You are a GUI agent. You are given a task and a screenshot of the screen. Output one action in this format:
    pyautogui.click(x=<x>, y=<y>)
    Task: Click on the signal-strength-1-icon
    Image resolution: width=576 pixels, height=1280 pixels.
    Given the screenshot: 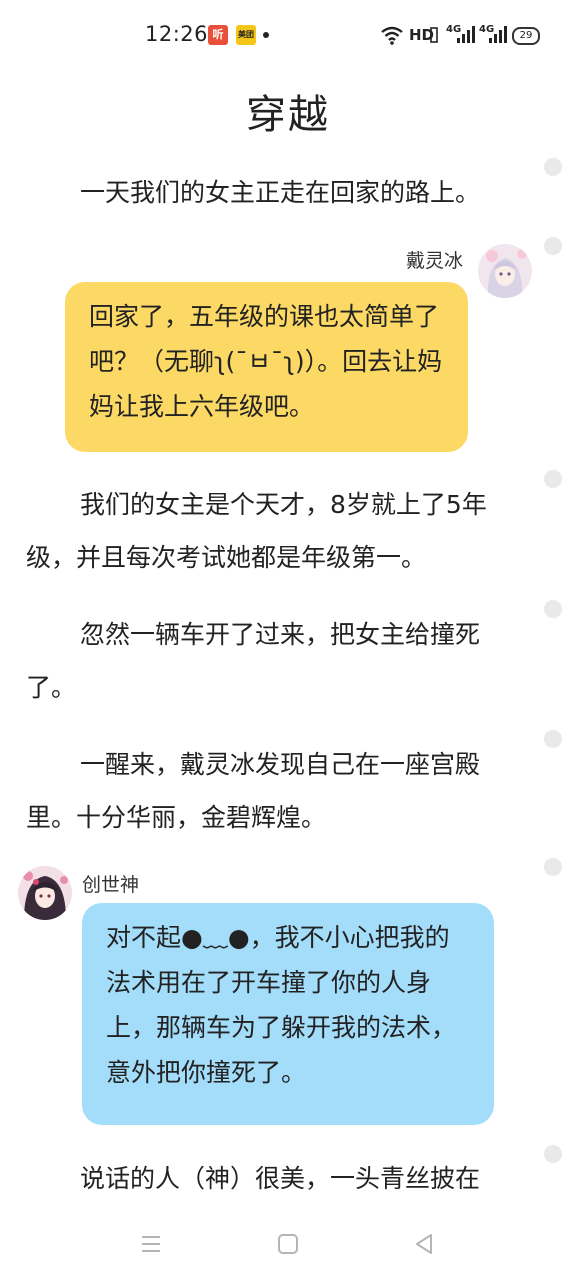 What is the action you would take?
    pyautogui.click(x=466, y=34)
    